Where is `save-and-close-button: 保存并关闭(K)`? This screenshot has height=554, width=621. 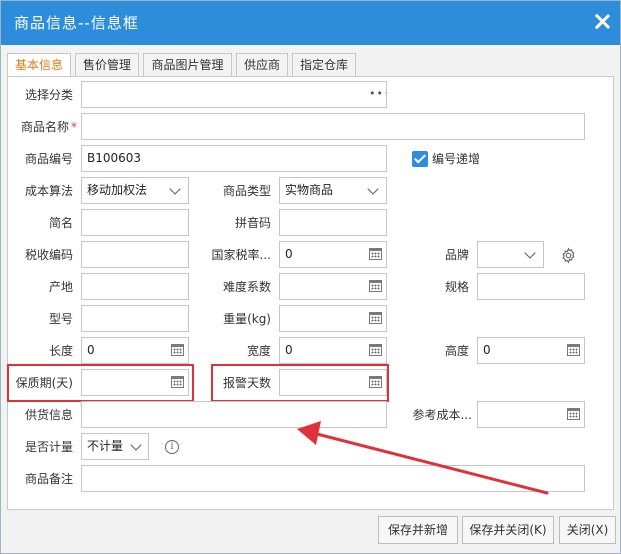 save-and-close-button: 保存并关闭(K) is located at coordinates (508, 530).